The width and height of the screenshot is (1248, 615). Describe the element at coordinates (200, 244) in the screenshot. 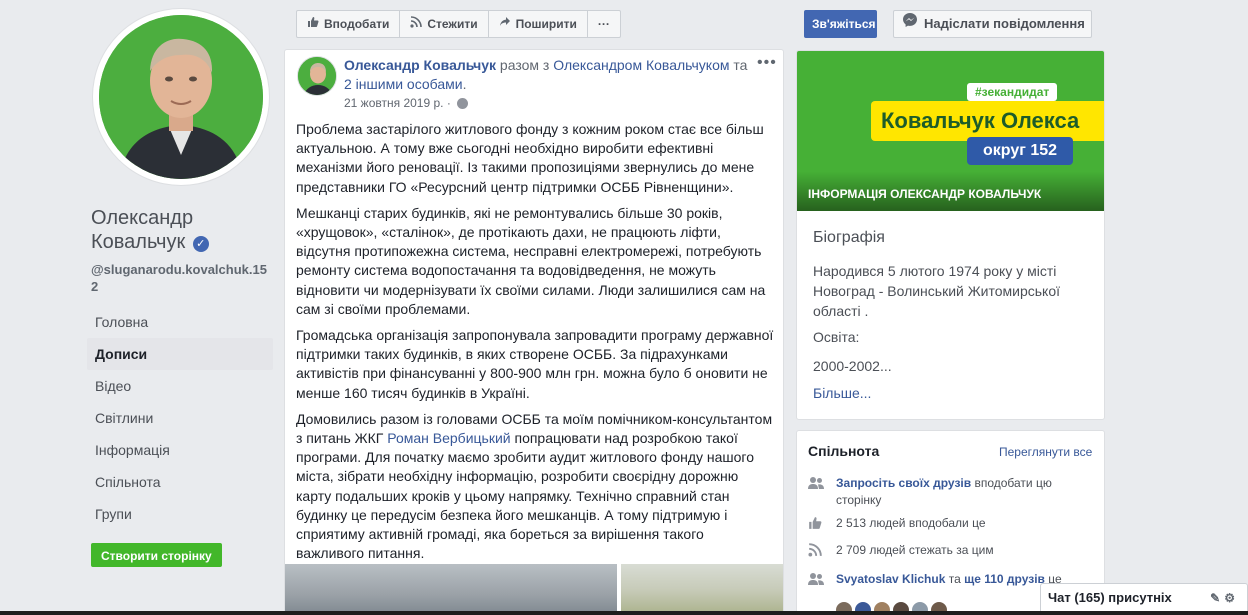

I see `verified-badge-icon: ✓` at that location.